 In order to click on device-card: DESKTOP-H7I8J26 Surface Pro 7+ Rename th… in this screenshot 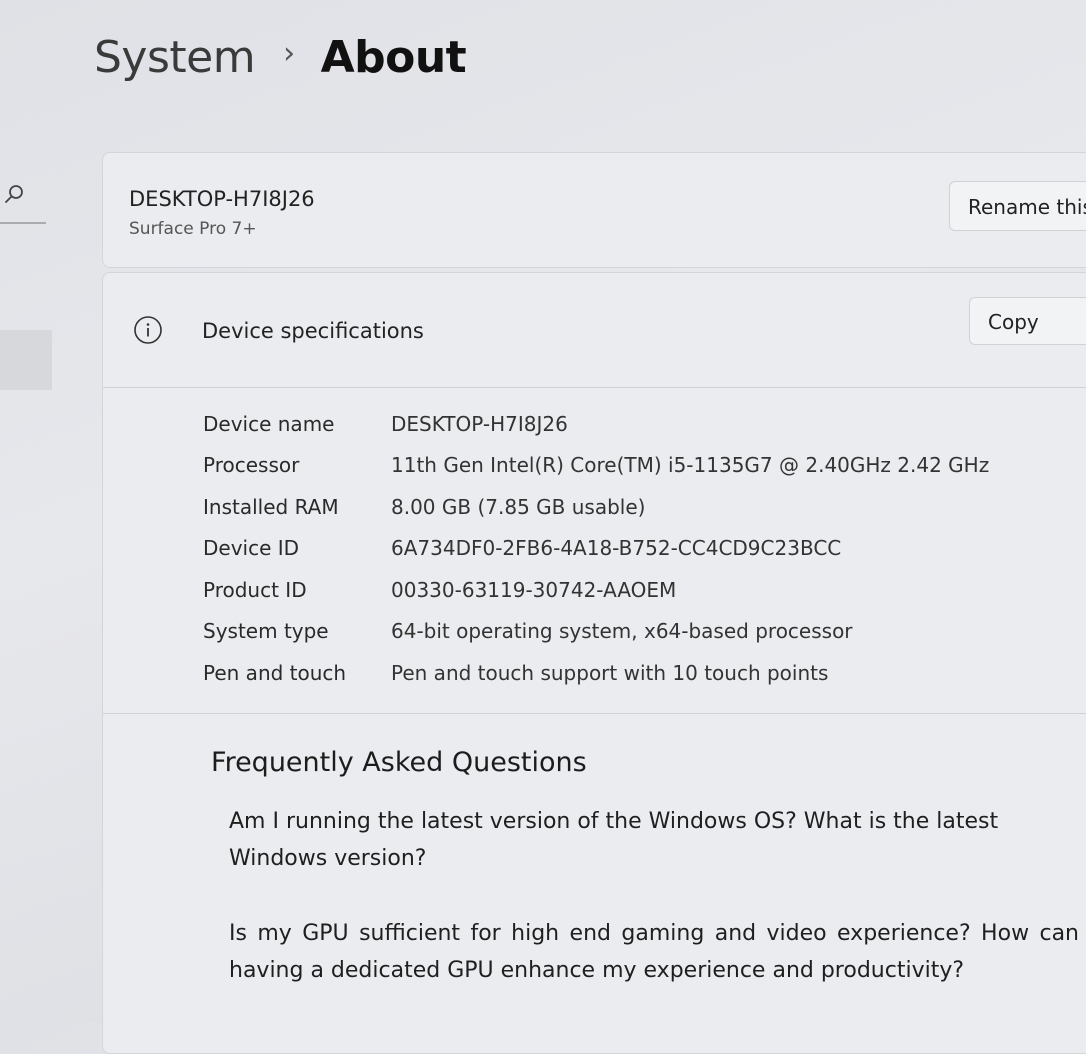, I will do `click(594, 210)`.